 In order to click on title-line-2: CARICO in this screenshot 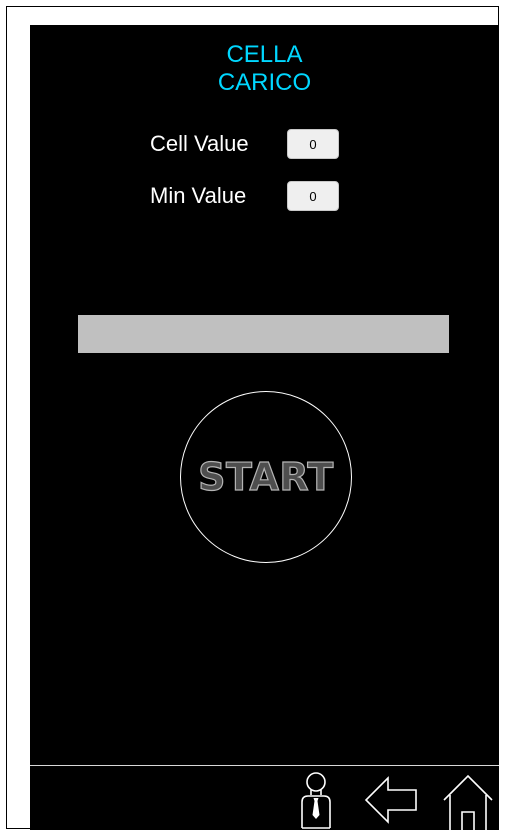, I will do `click(264, 82)`.